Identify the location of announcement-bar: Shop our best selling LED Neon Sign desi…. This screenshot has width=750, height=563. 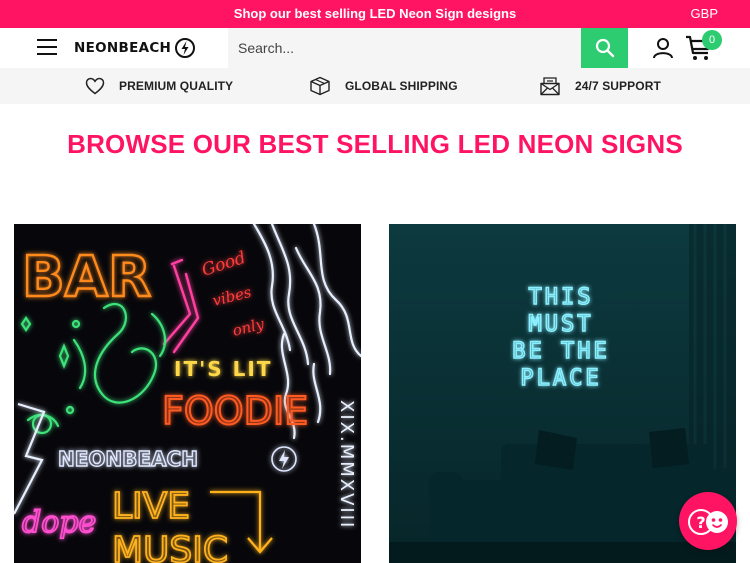
(375, 14).